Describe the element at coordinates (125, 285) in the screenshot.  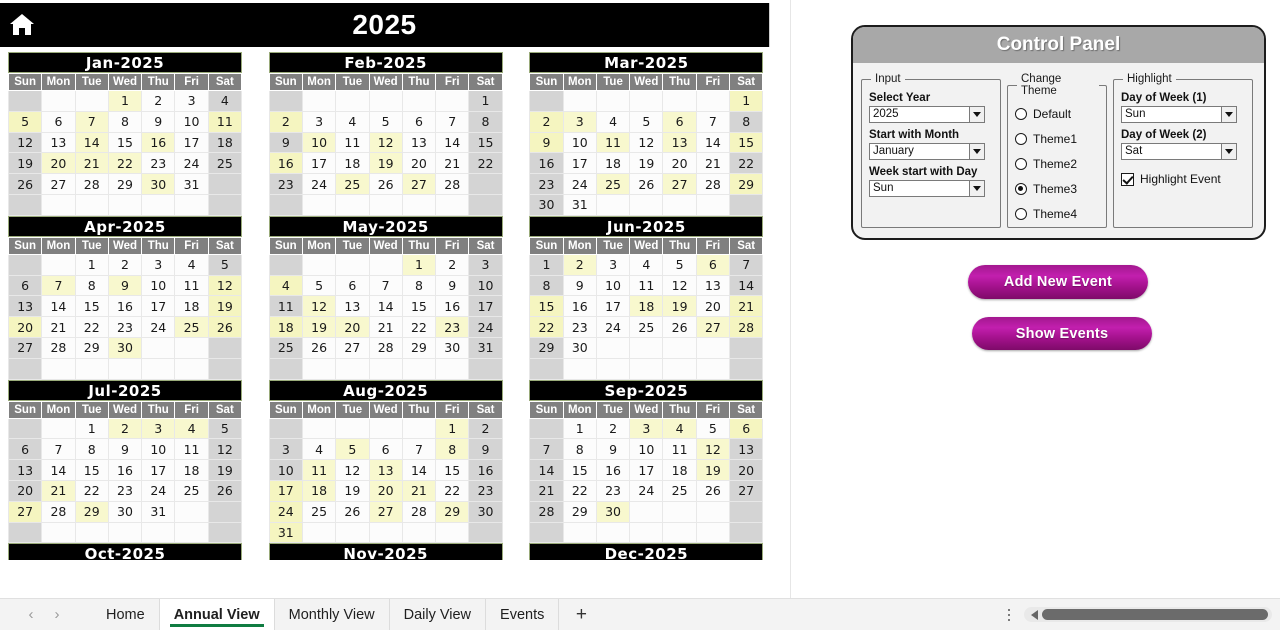
I see `day-cell: 9` at that location.